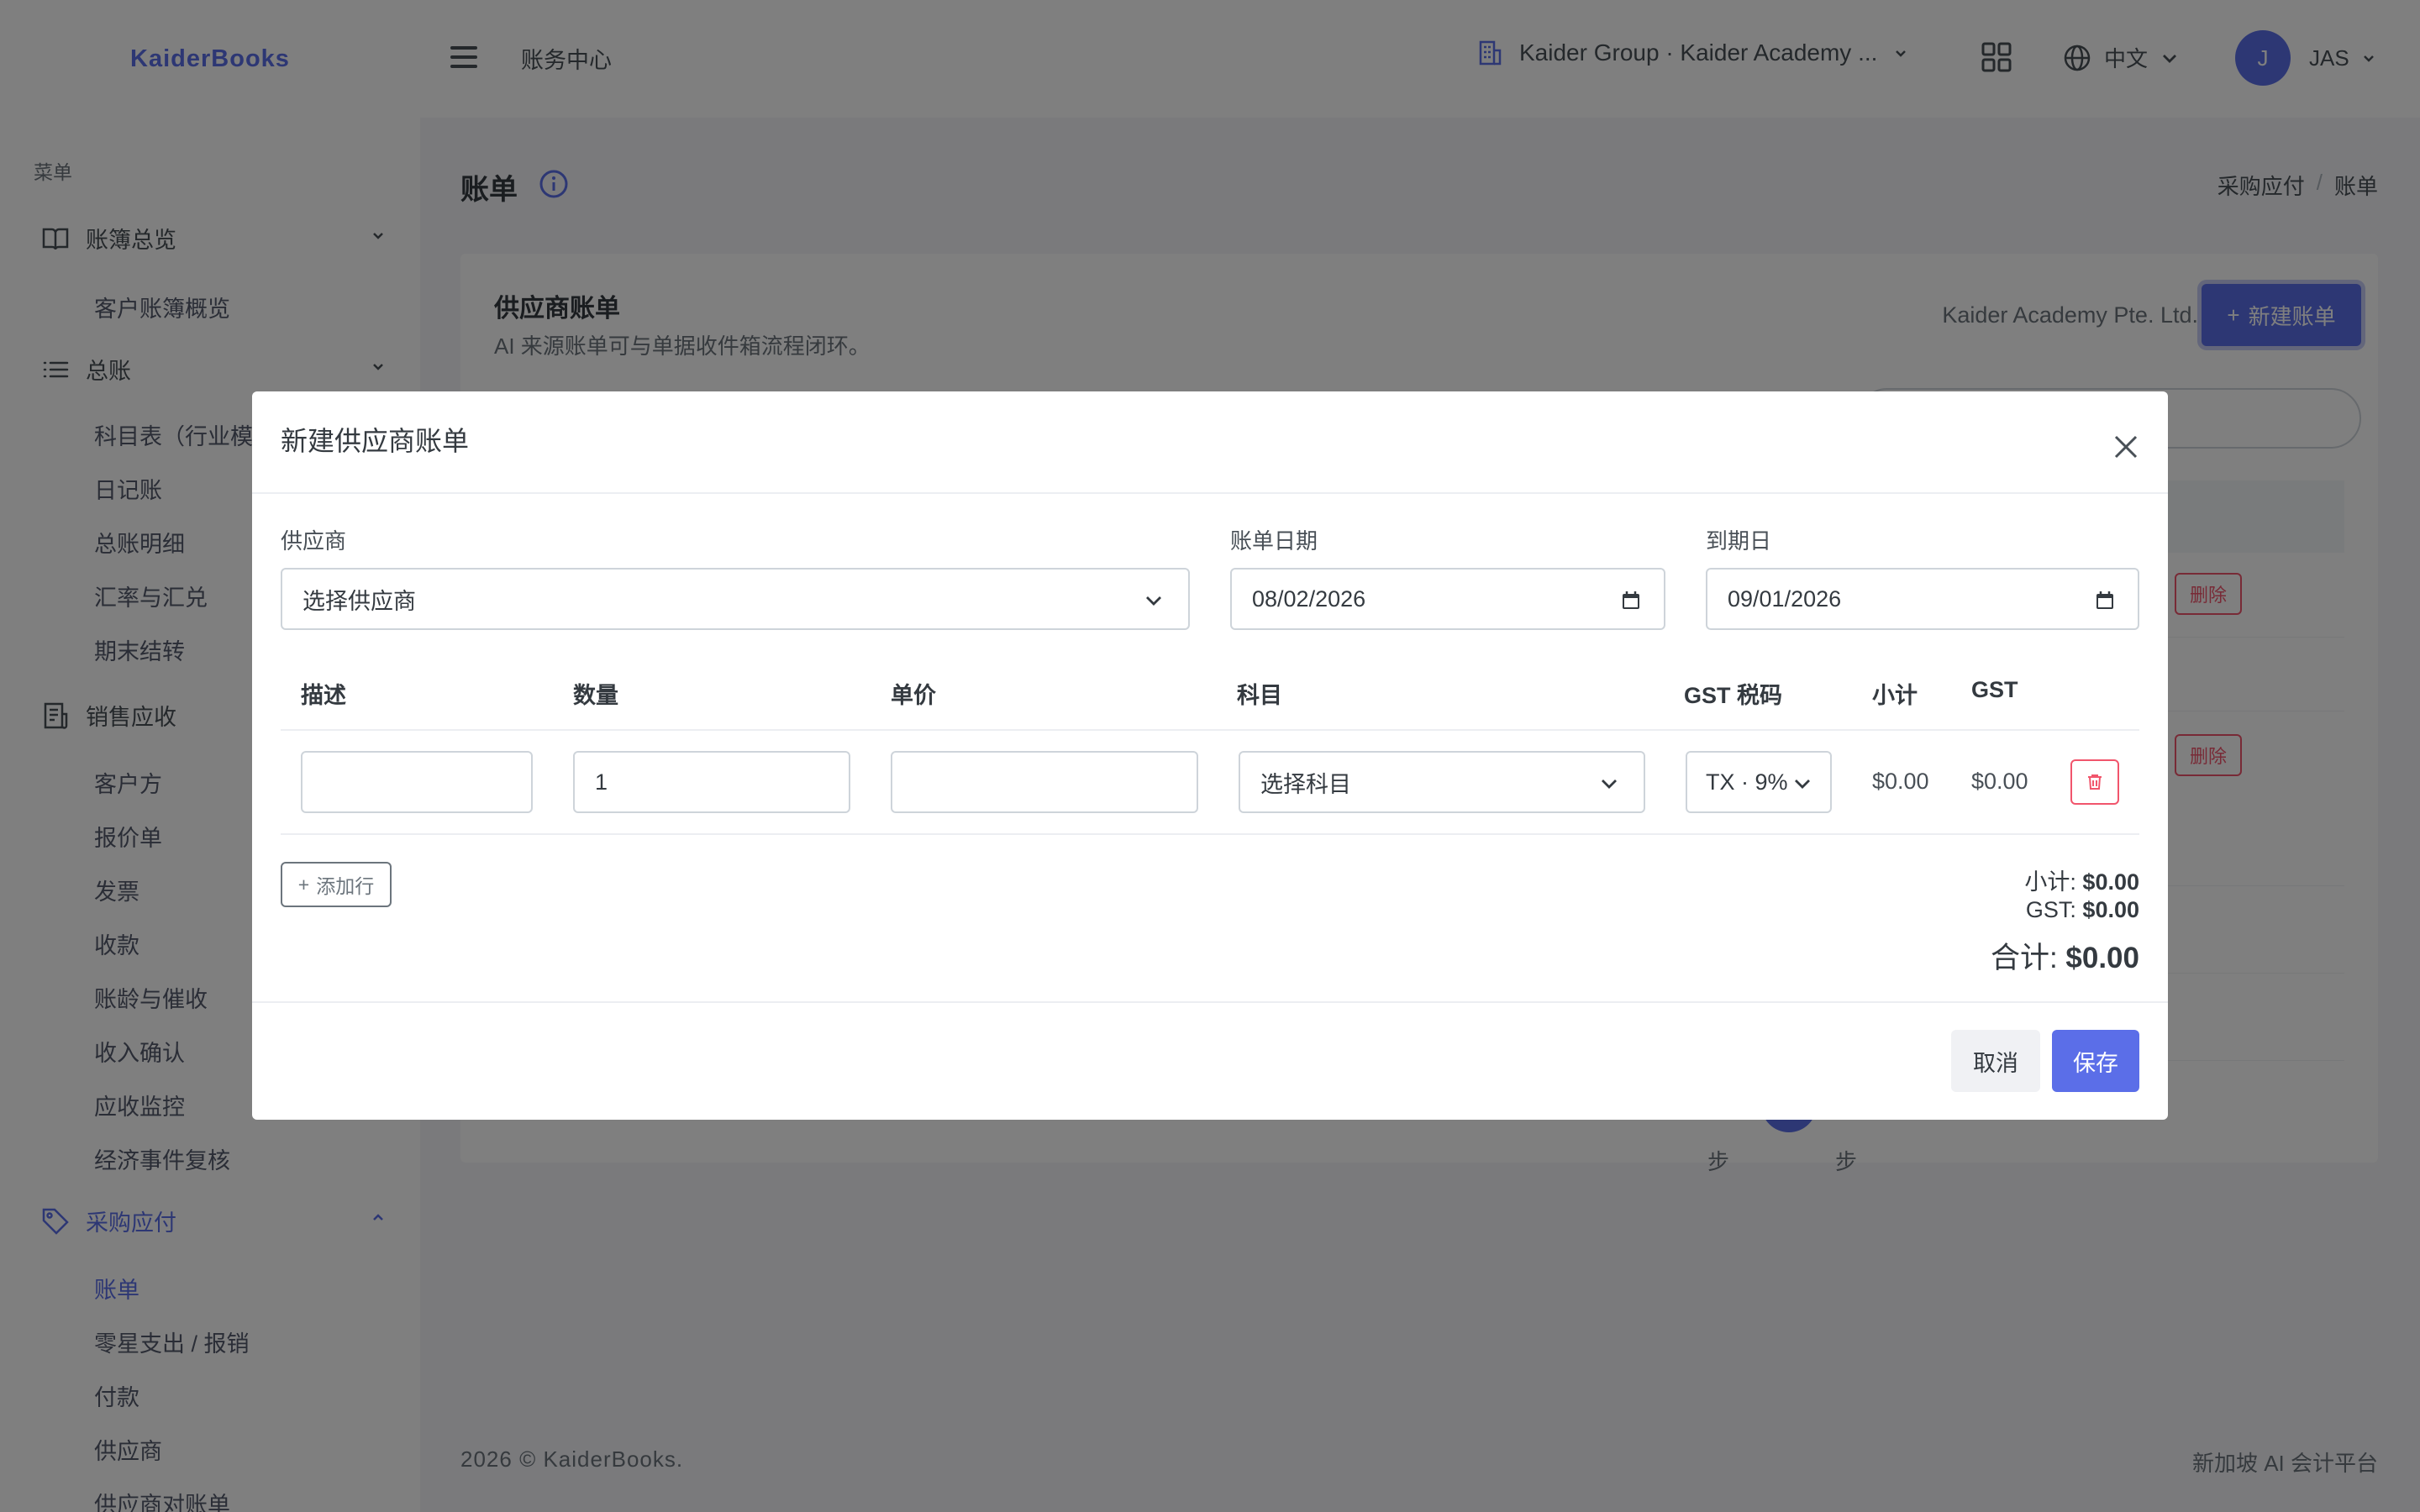 Image resolution: width=2420 pixels, height=1512 pixels. I want to click on gst-summary: GST: $0.00, so click(2083, 910).